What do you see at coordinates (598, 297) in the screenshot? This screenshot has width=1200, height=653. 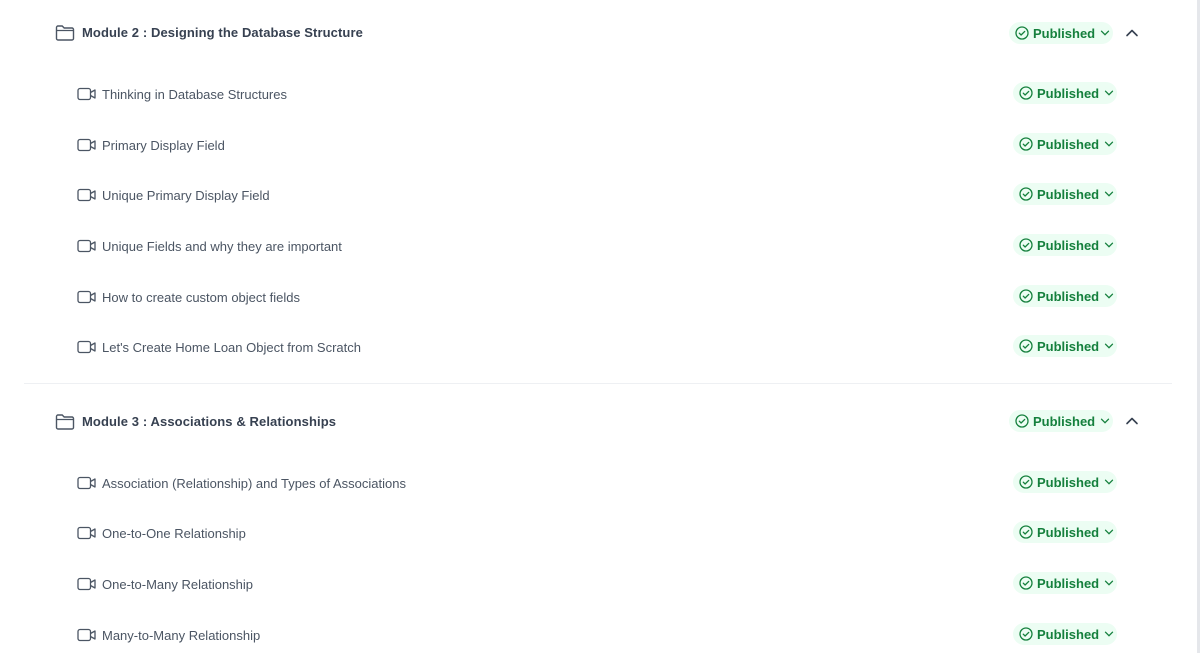 I see `lesson-row: How to create custom object fields` at bounding box center [598, 297].